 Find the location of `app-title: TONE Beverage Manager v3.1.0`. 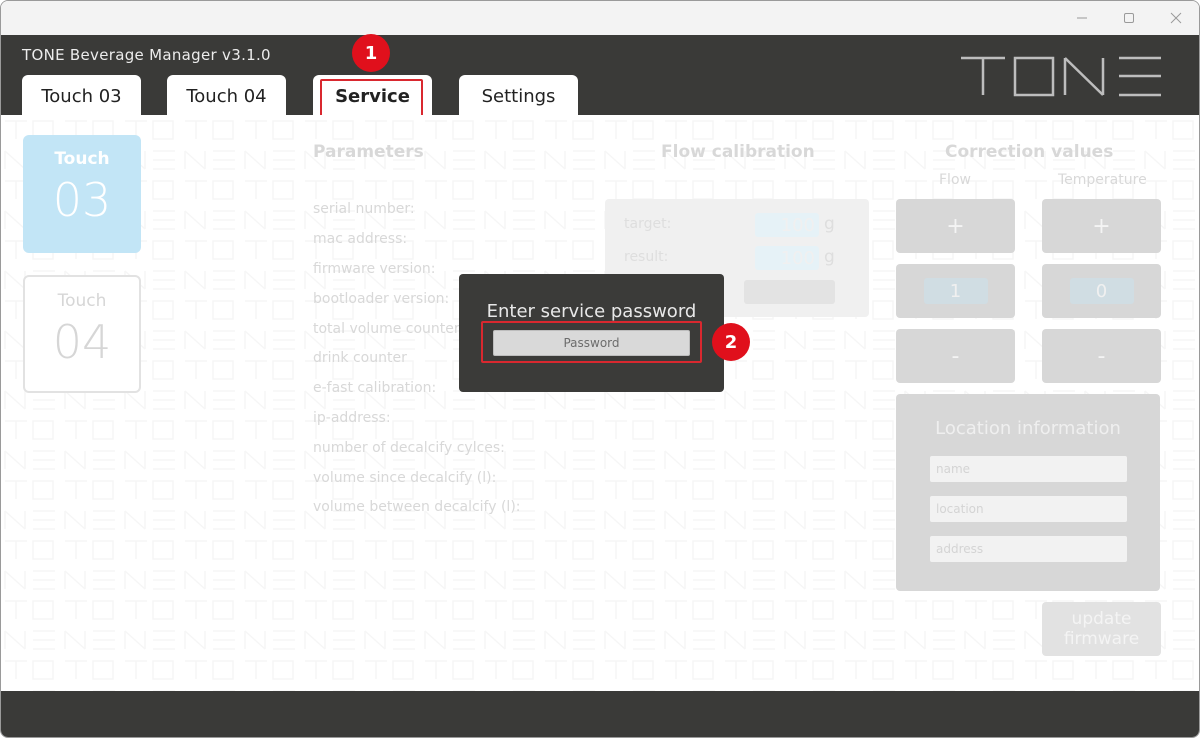

app-title: TONE Beverage Manager v3.1.0 is located at coordinates (146, 55).